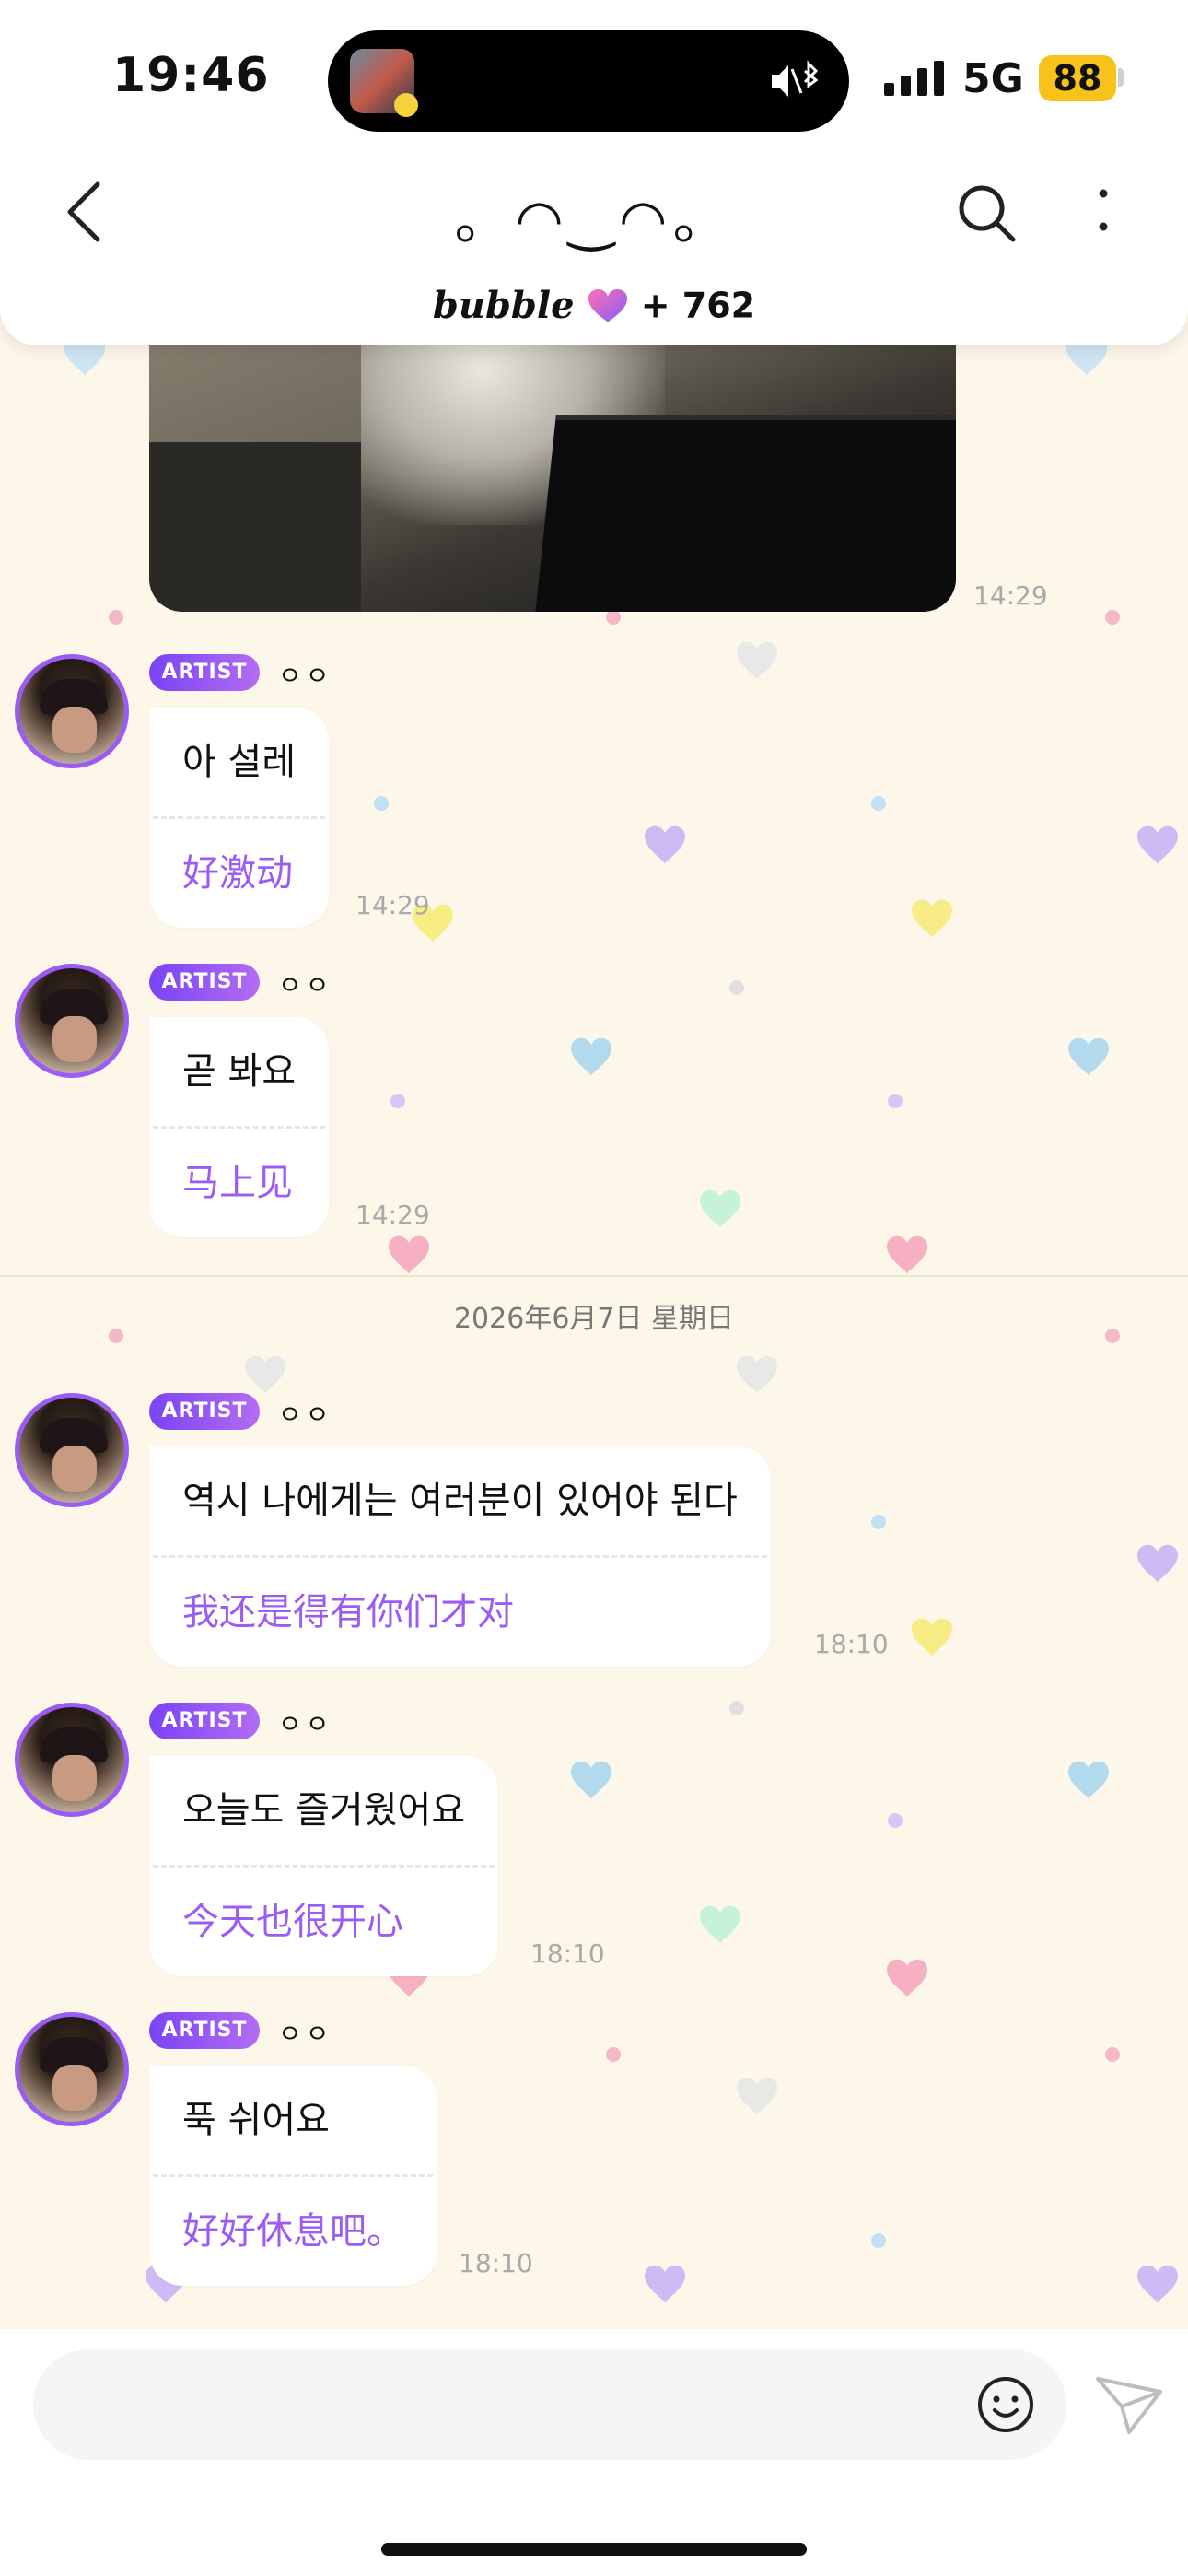 Image resolution: width=1188 pixels, height=2576 pixels. I want to click on message-text-translation: 好激动, so click(237, 873).